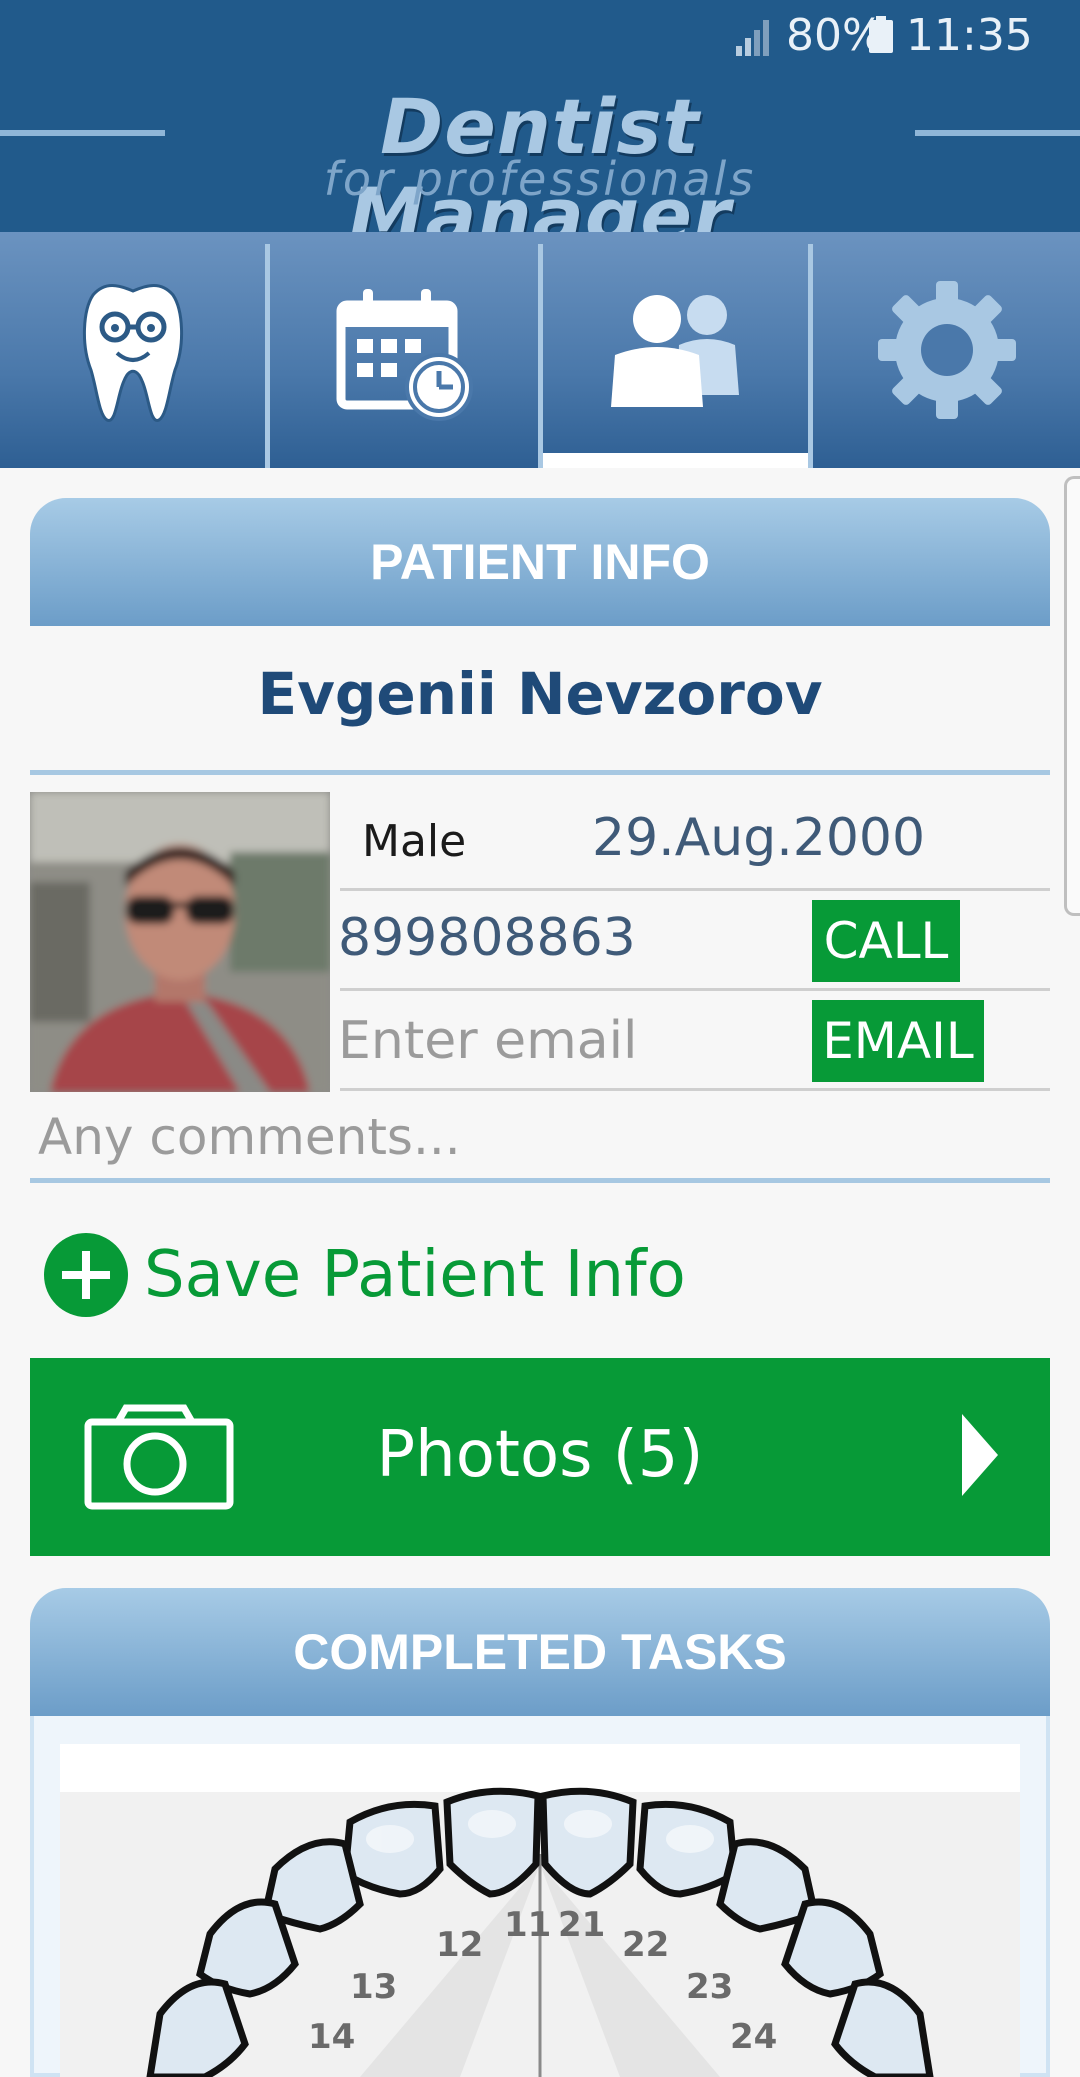 This screenshot has width=1080, height=2077. I want to click on scroll-indicator, so click(1072, 696).